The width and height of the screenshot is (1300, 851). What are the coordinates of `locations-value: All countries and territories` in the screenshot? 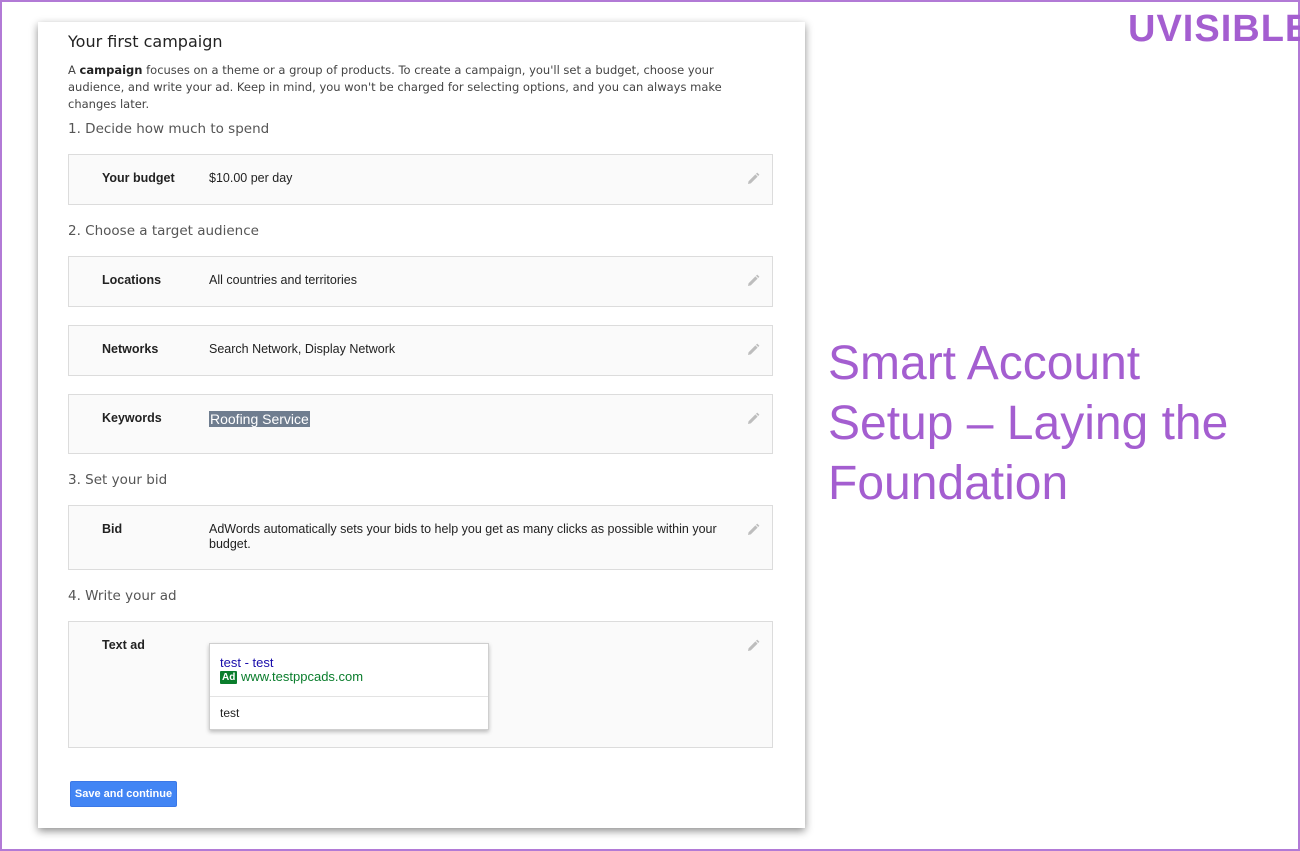 It's located at (283, 280).